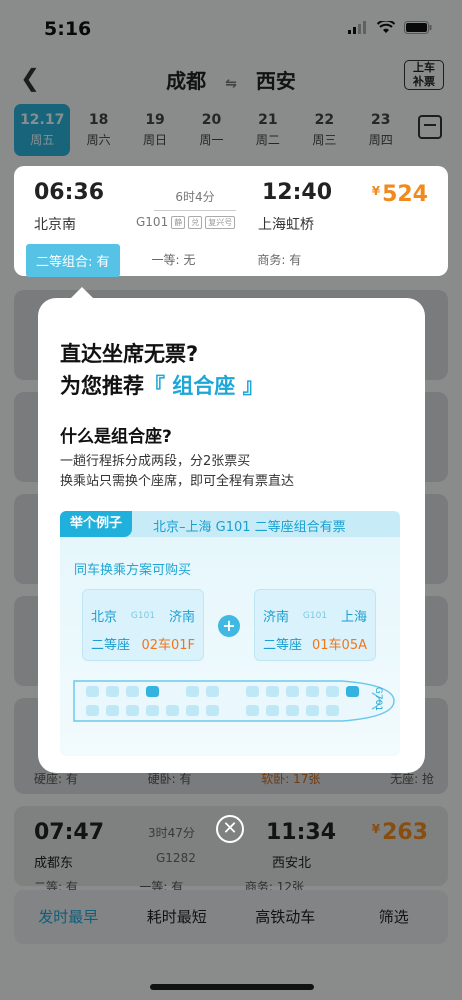 The width and height of the screenshot is (462, 1000). I want to click on segment-route: 北京 G101 济南, so click(143, 615).